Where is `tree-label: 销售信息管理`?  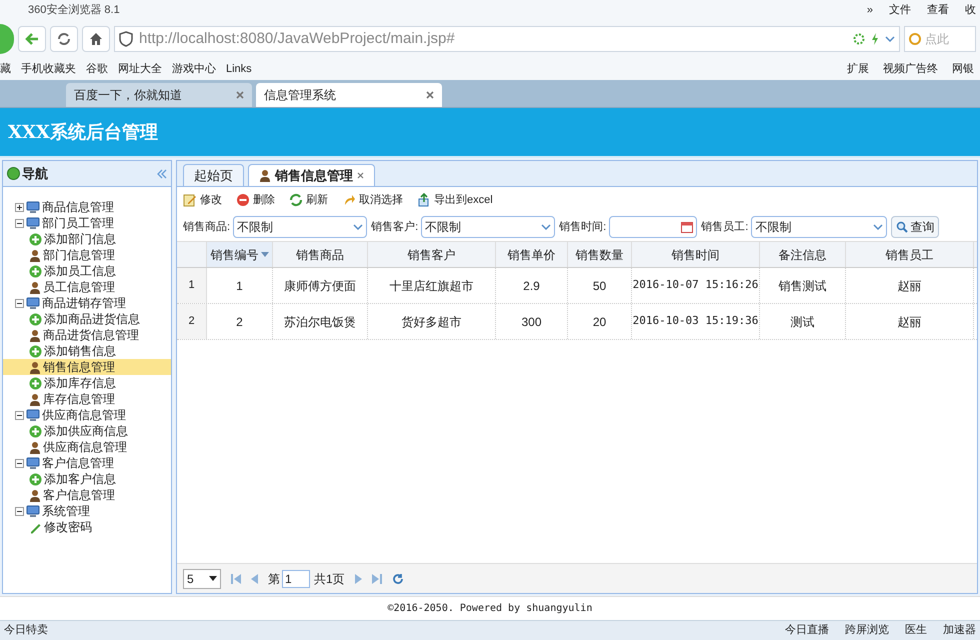
tree-label: 销售信息管理 is located at coordinates (79, 367).